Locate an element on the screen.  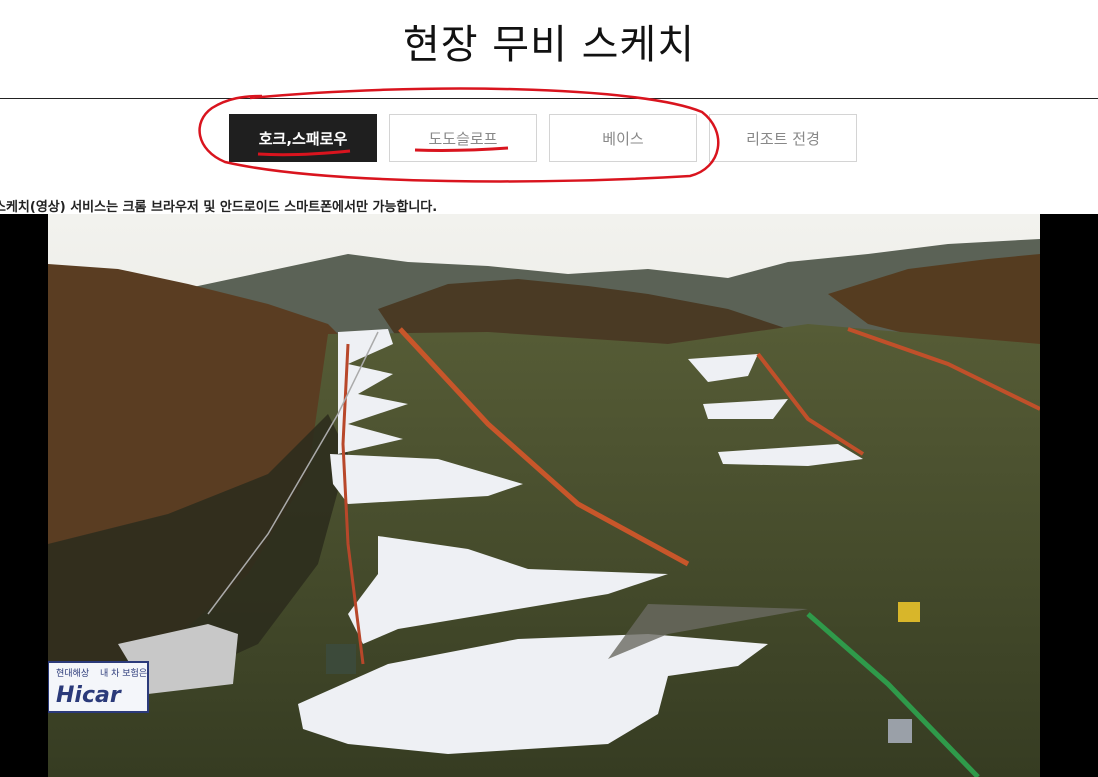
tab-label: 베이스 is located at coordinates (623, 138).